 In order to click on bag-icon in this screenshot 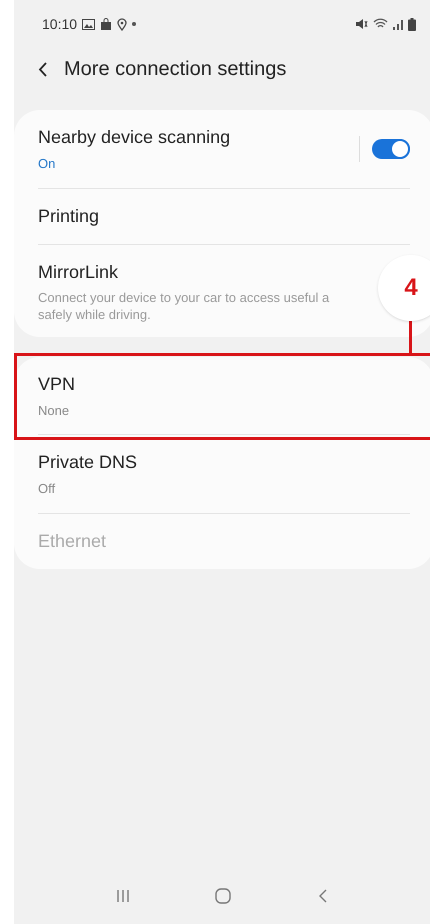, I will do `click(106, 24)`.